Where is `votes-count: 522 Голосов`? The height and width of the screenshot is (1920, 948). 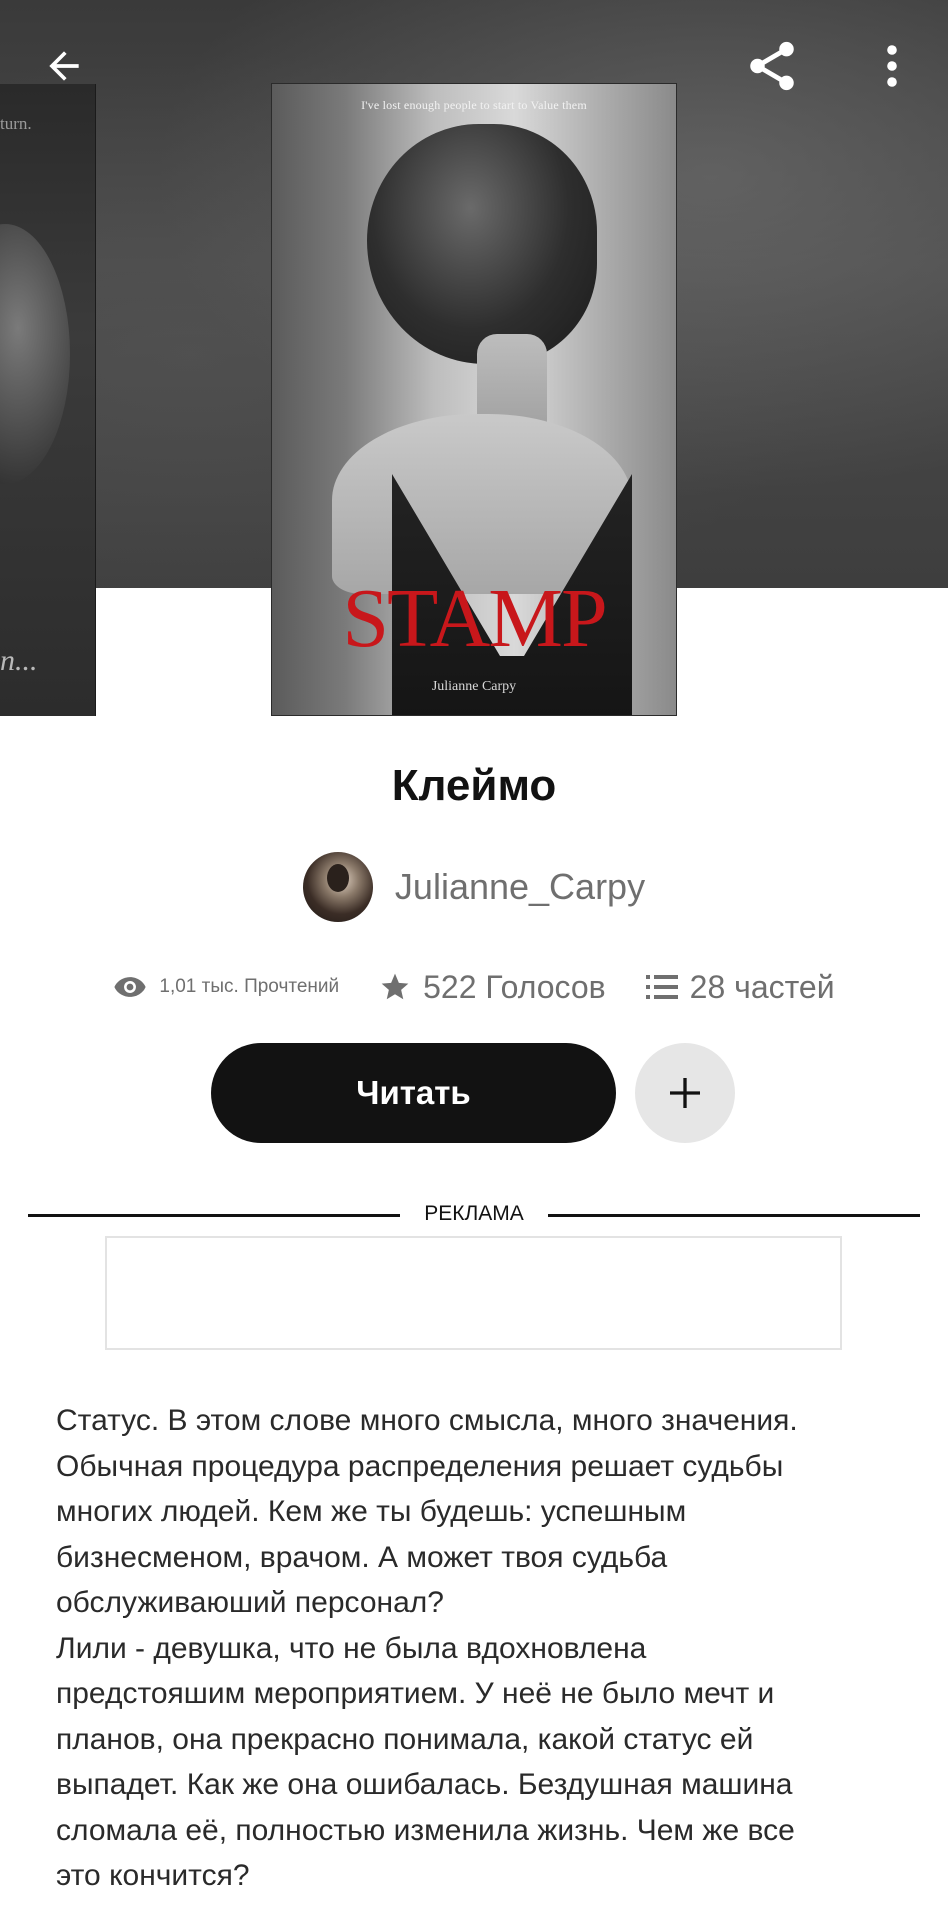
votes-count: 522 Голосов is located at coordinates (514, 986).